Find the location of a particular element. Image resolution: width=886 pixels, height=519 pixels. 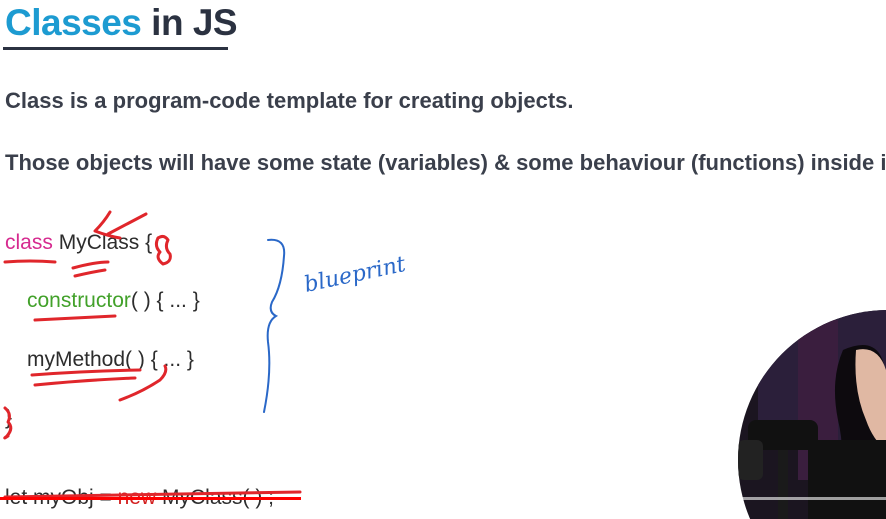

method-line: myMethod( ) { ... } is located at coordinates (110, 360).